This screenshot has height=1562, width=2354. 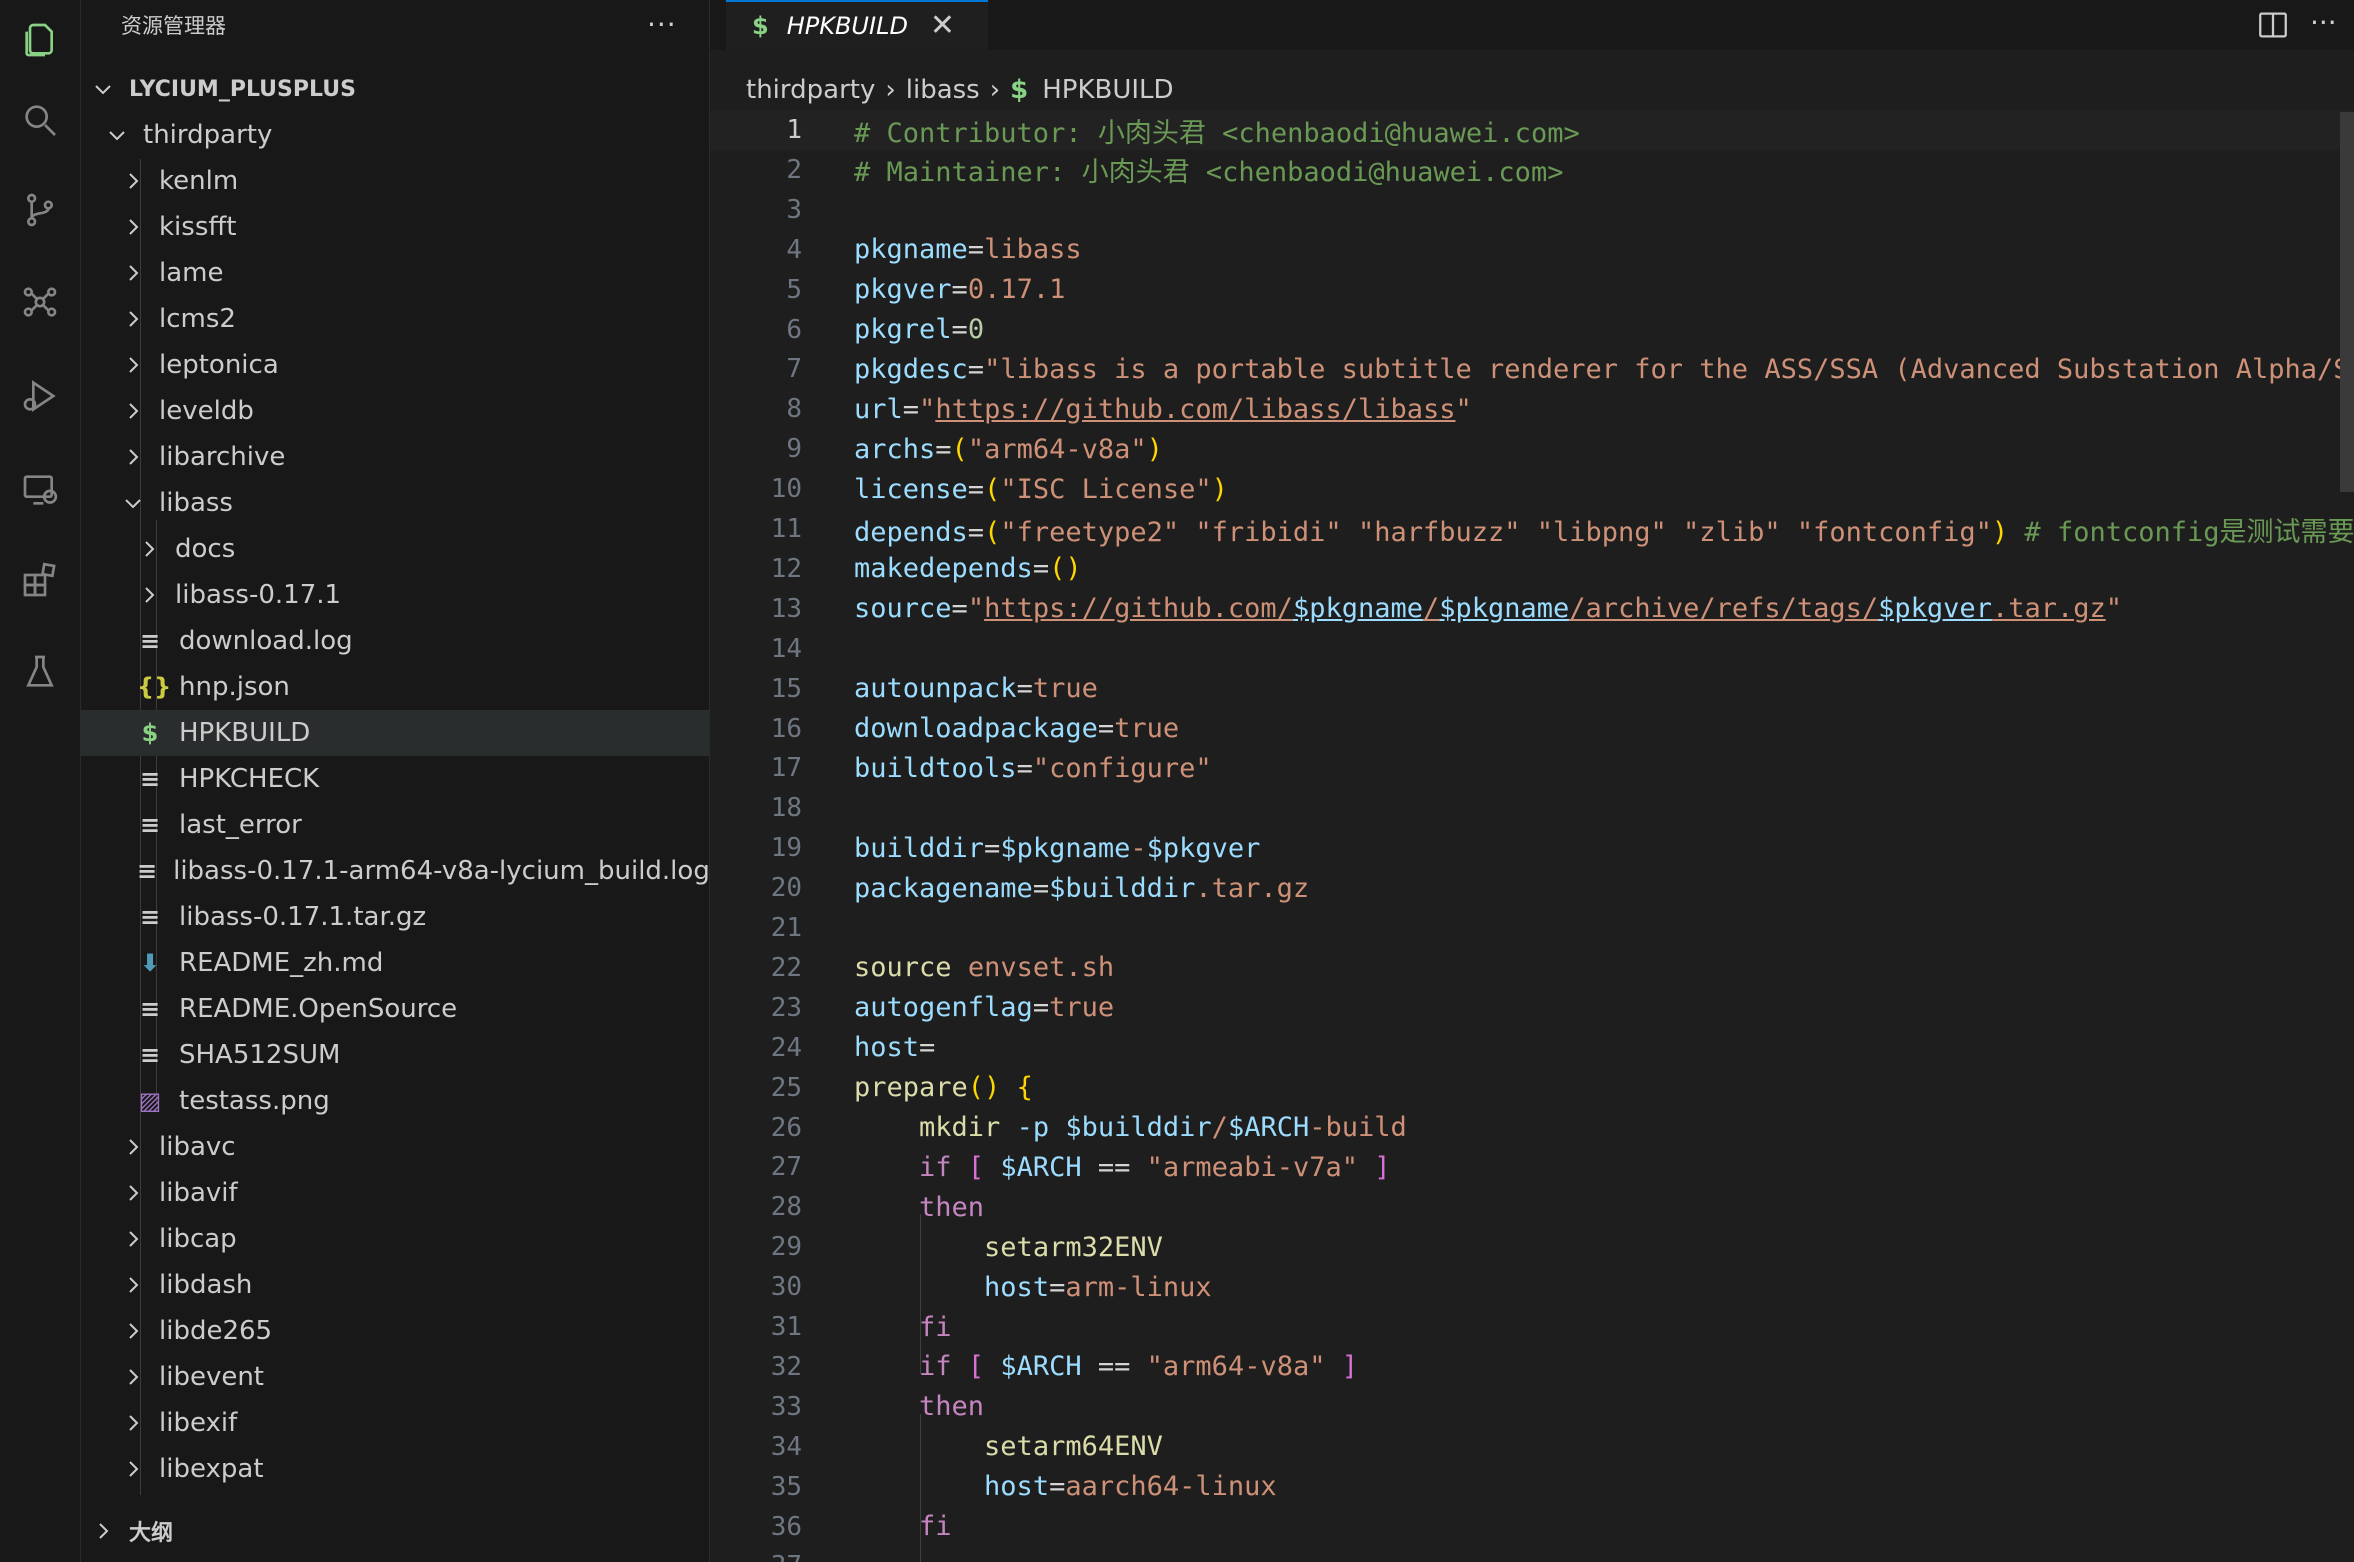 I want to click on tree-file: ≡ download.log, so click(x=395, y=641).